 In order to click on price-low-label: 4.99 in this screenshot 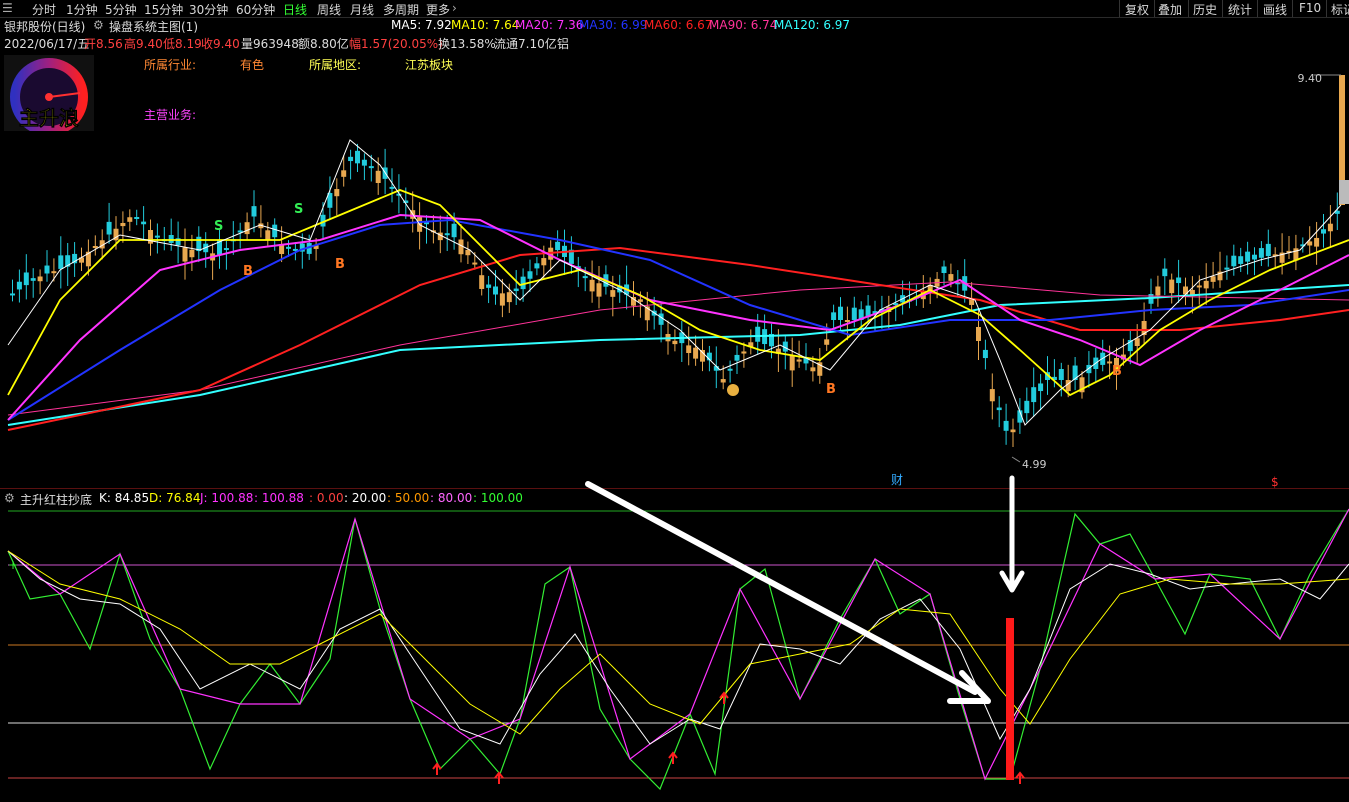, I will do `click(1034, 464)`.